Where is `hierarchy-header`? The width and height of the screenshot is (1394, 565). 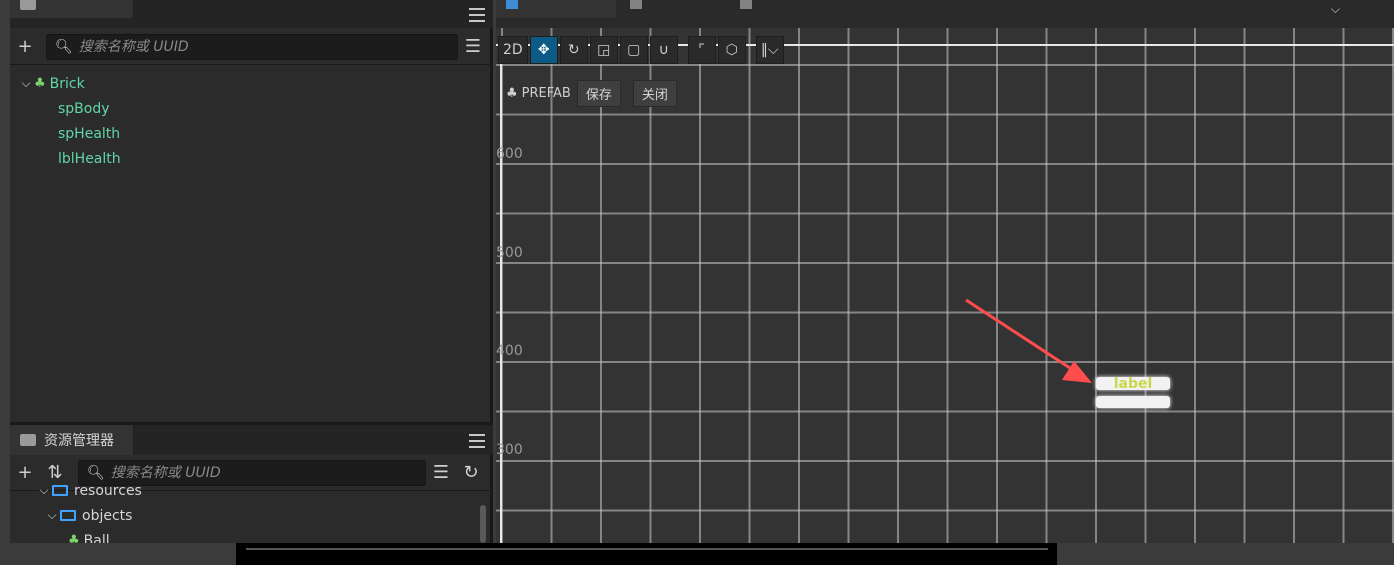
hierarchy-header is located at coordinates (251, 14).